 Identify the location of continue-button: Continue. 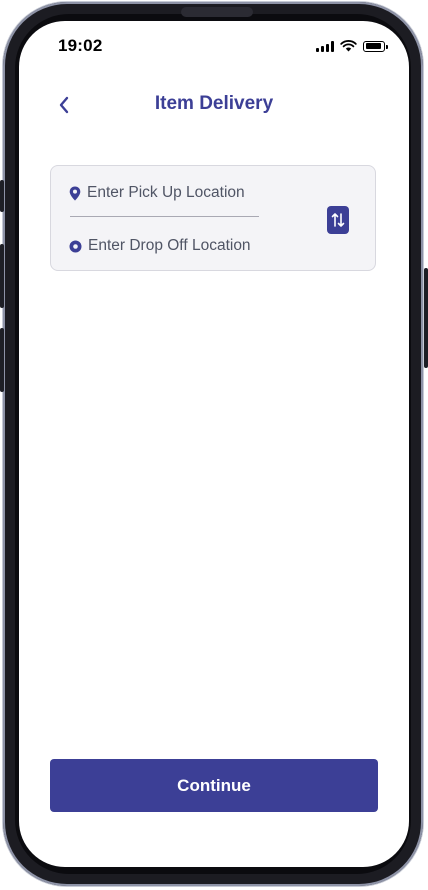
(214, 785).